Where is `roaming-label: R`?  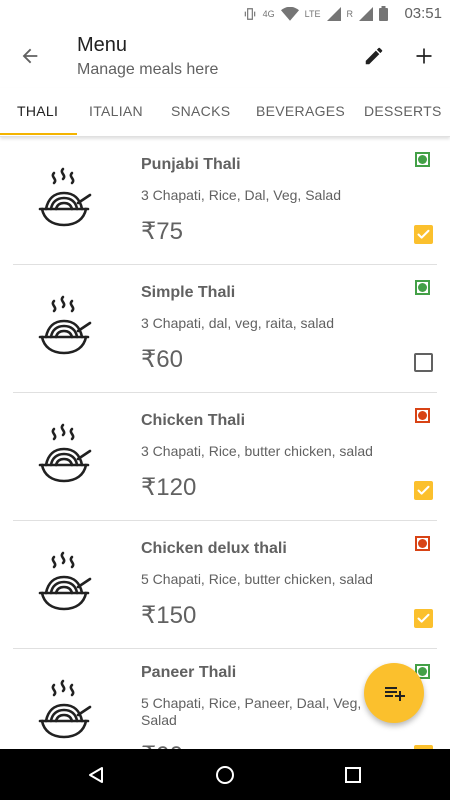 roaming-label: R is located at coordinates (350, 13).